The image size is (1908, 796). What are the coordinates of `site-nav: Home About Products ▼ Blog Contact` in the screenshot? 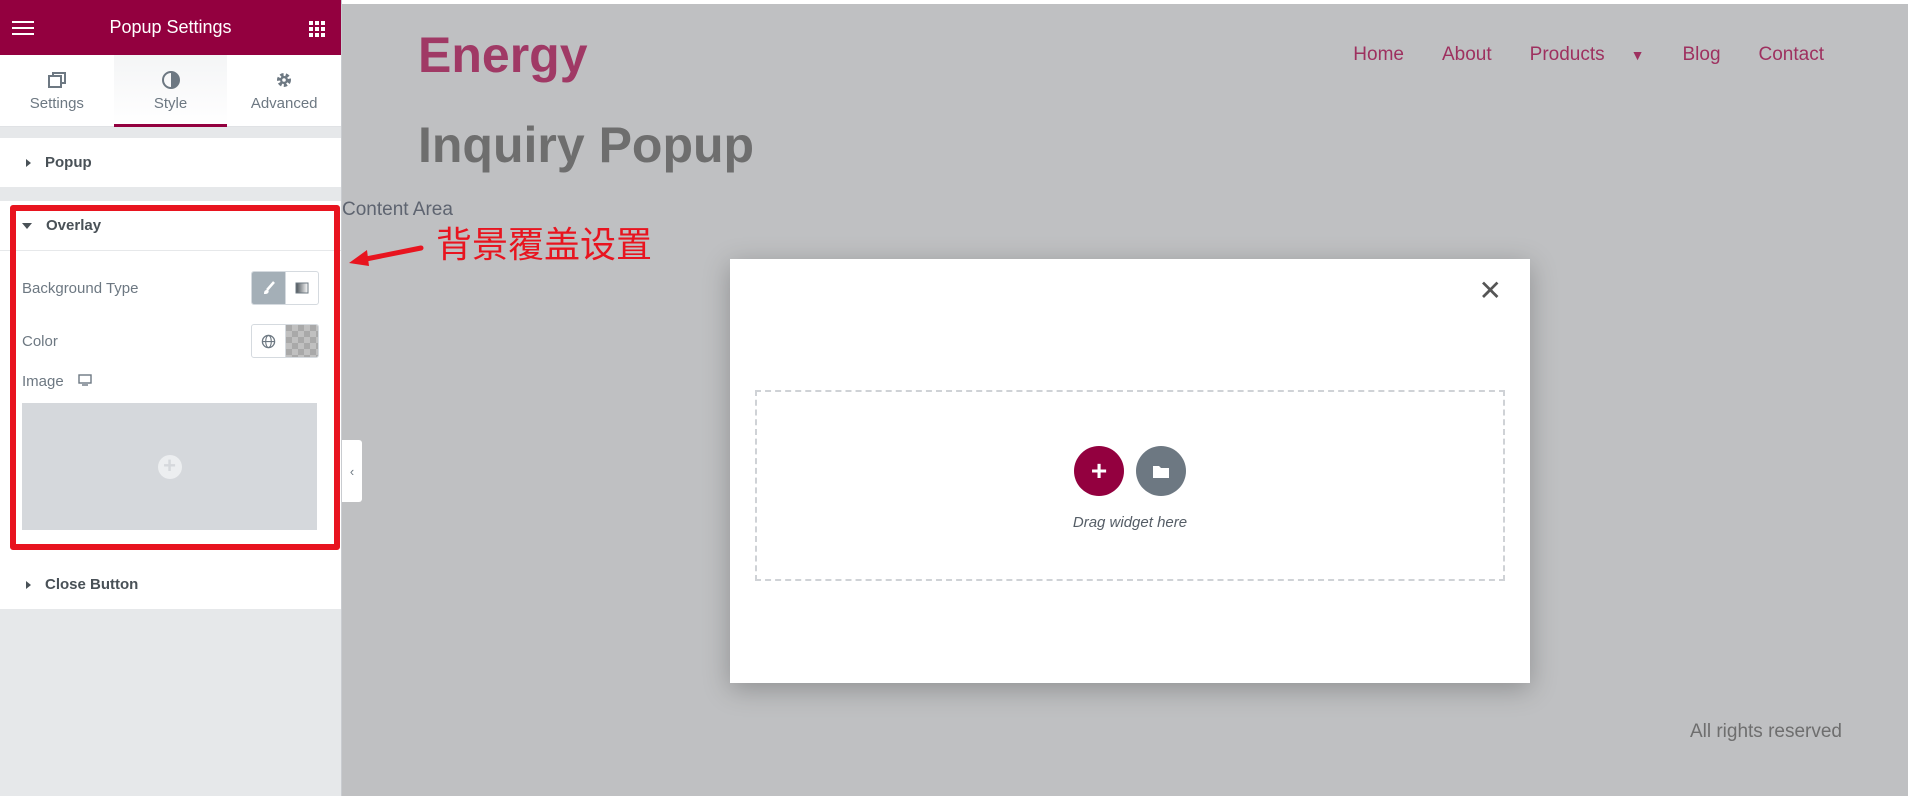 It's located at (1588, 55).